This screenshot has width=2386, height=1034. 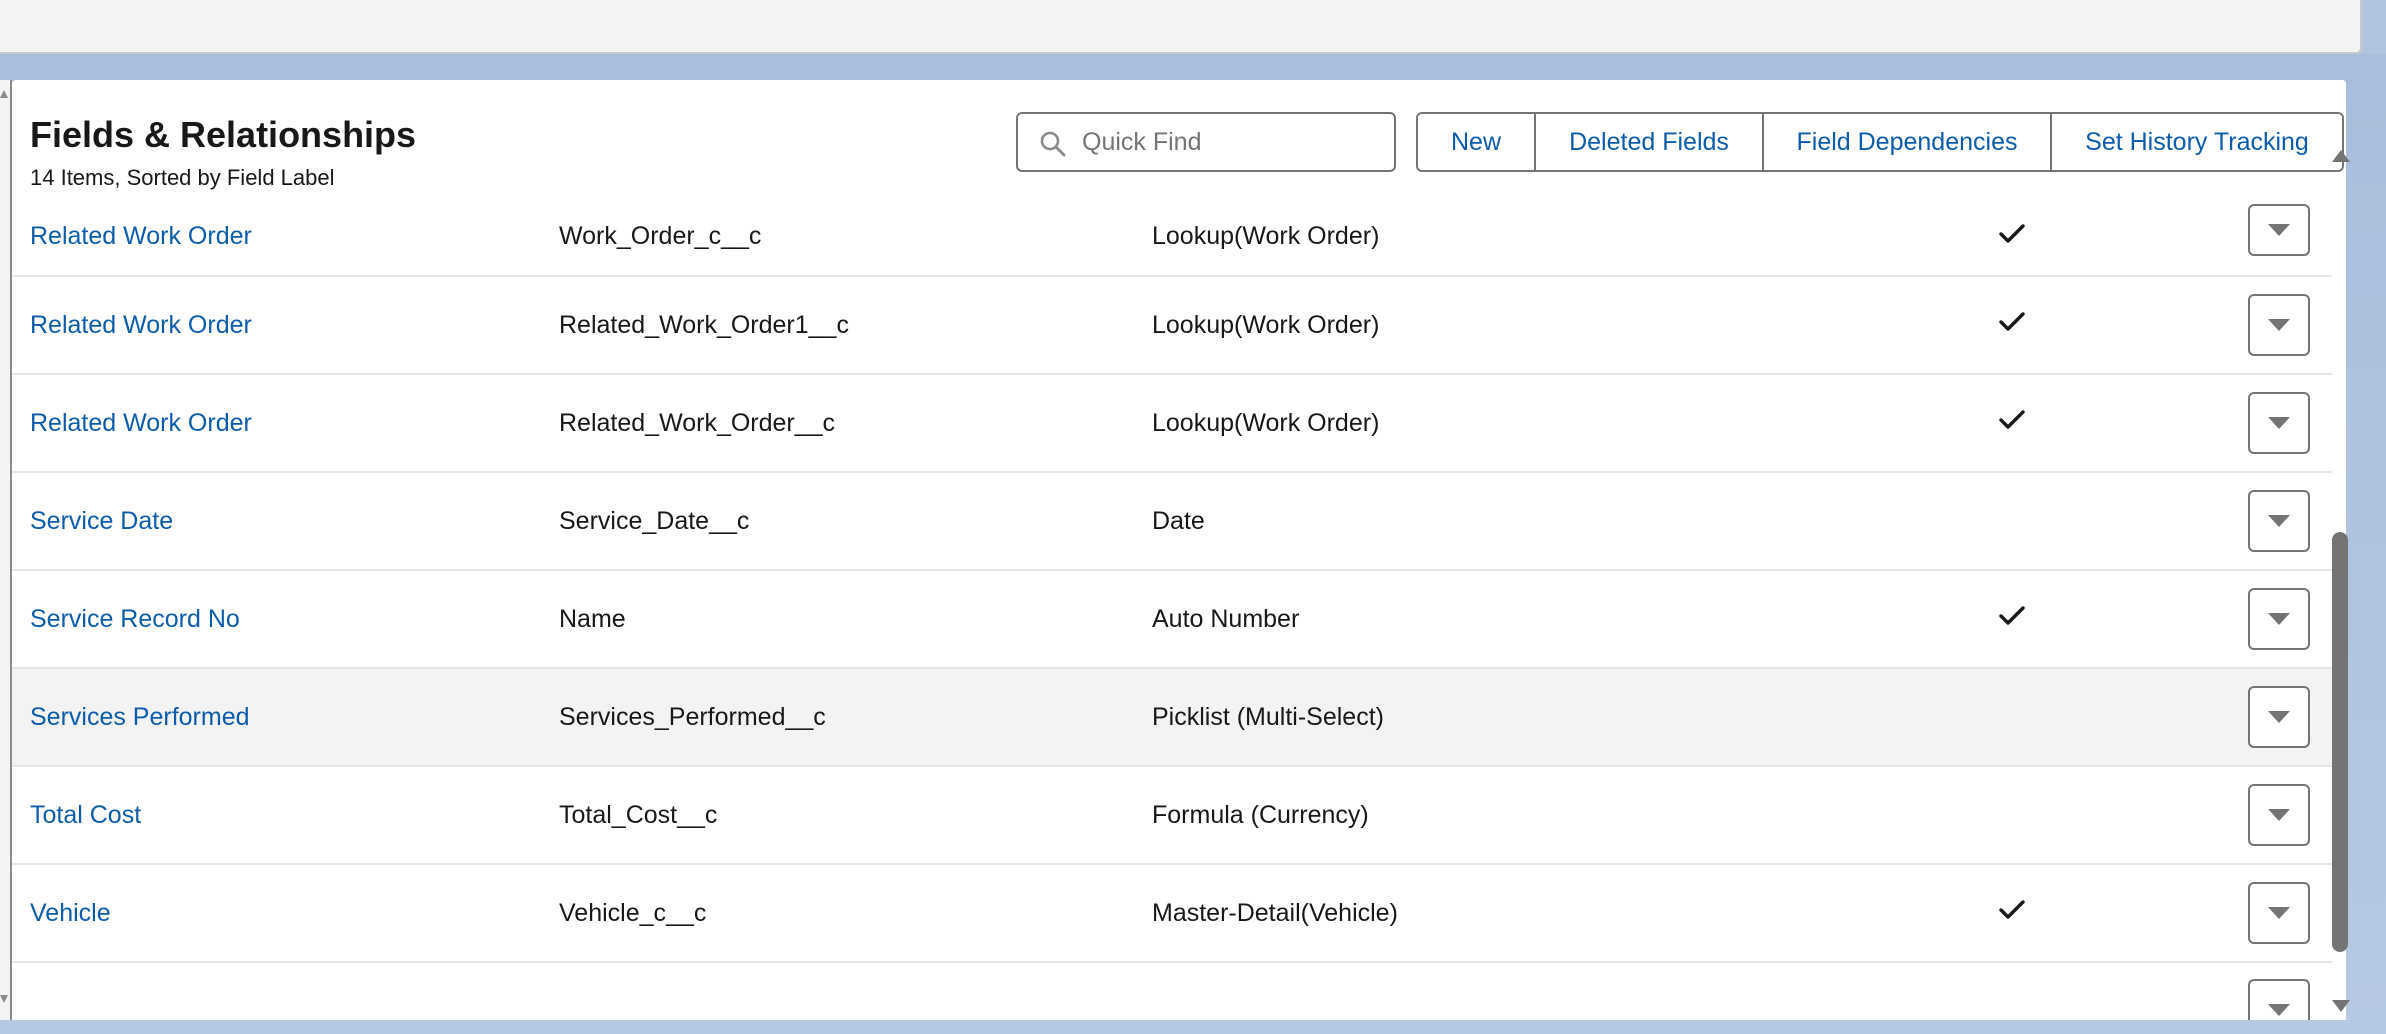 What do you see at coordinates (2340, 742) in the screenshot?
I see `scrollbar-thumb` at bounding box center [2340, 742].